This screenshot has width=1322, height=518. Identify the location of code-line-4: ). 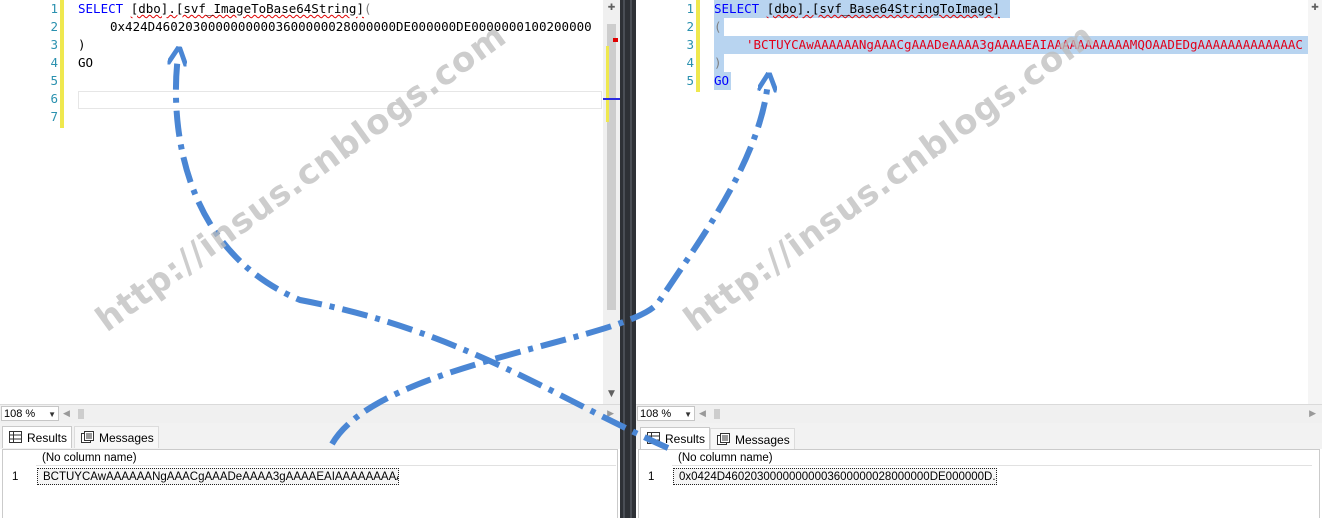
(718, 62).